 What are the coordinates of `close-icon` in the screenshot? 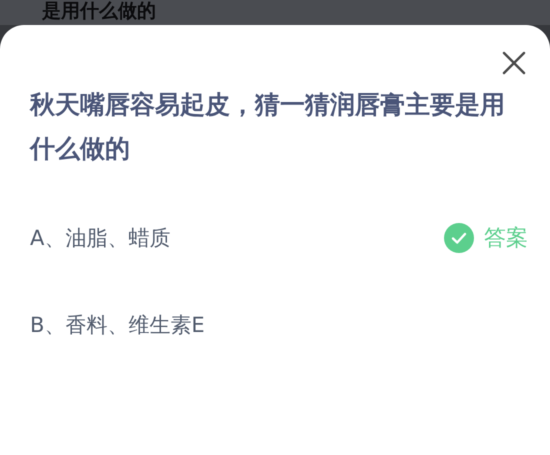 It's located at (514, 63).